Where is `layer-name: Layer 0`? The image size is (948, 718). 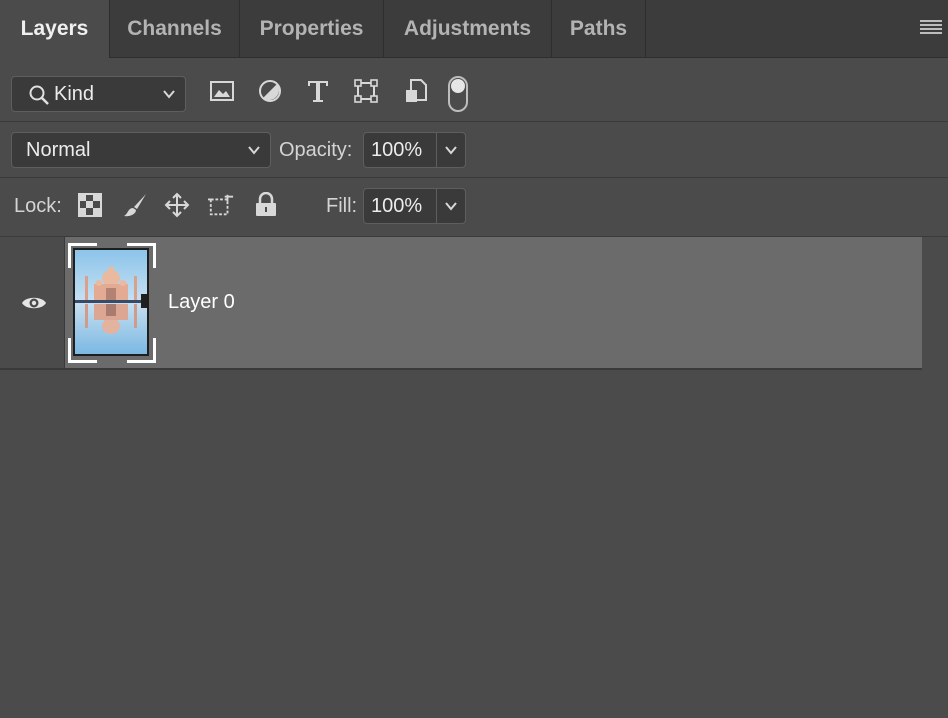
layer-name: Layer 0 is located at coordinates (201, 302).